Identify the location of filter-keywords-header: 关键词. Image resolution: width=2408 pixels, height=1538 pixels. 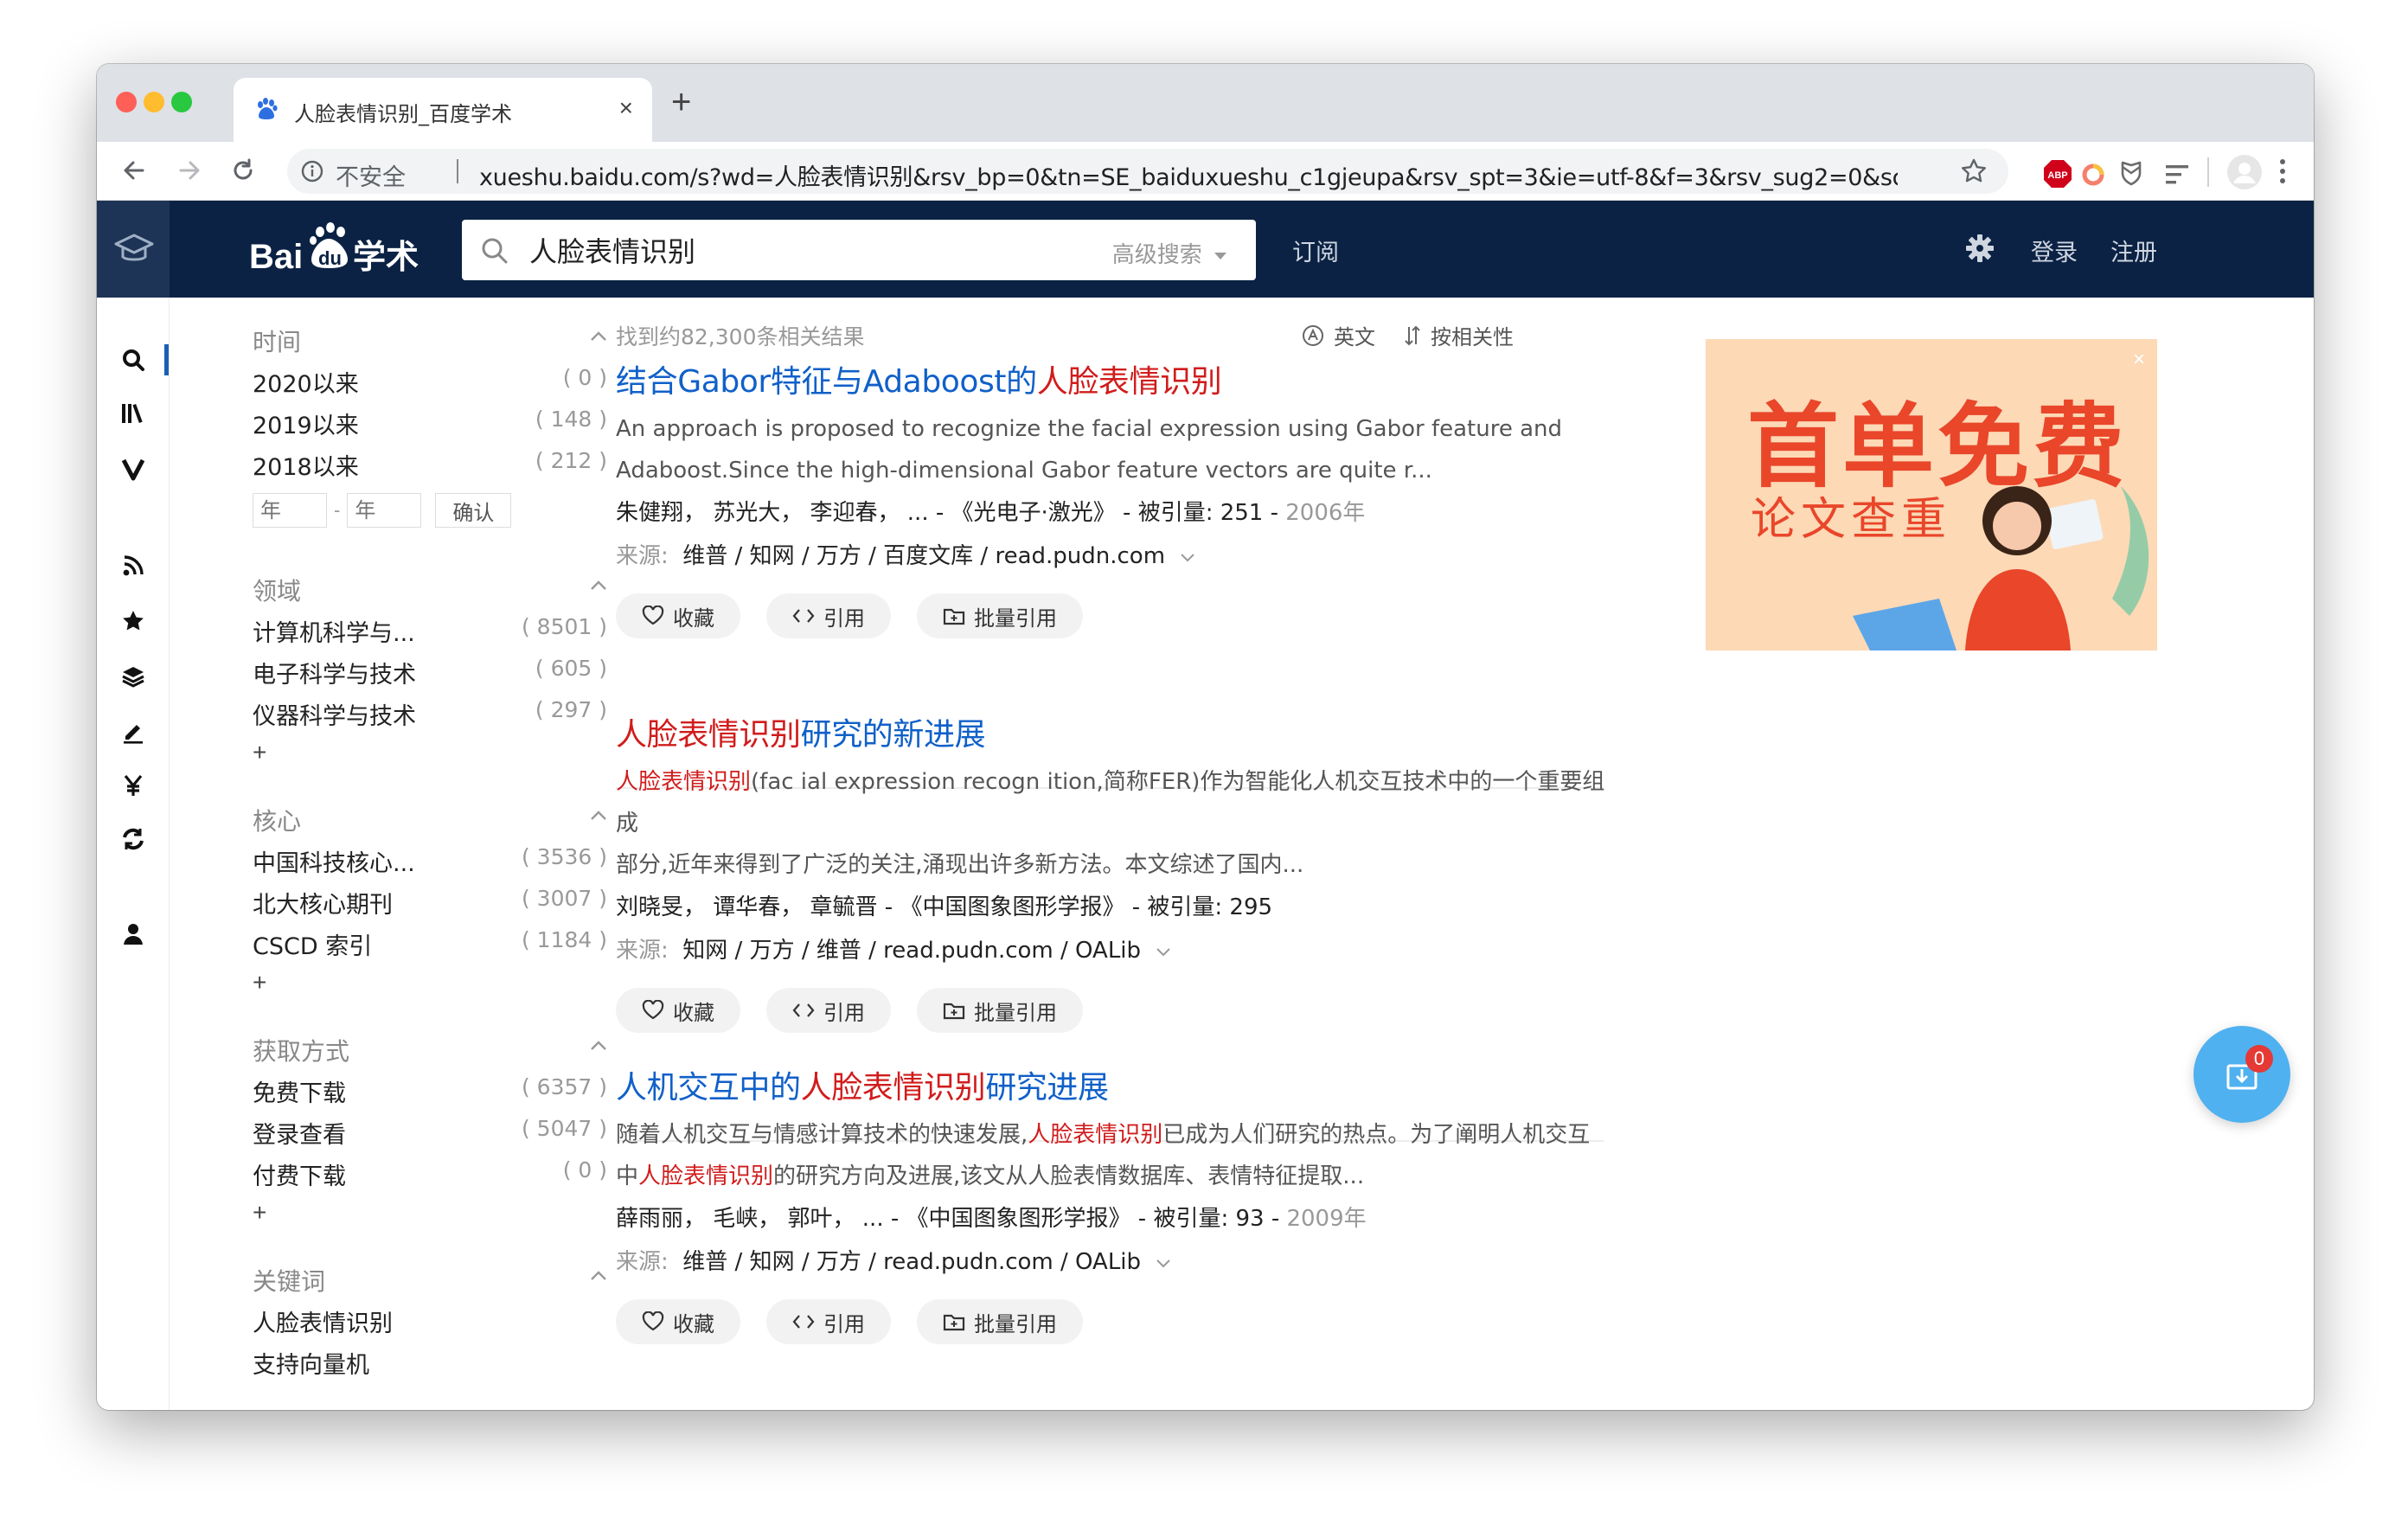
(434, 1283).